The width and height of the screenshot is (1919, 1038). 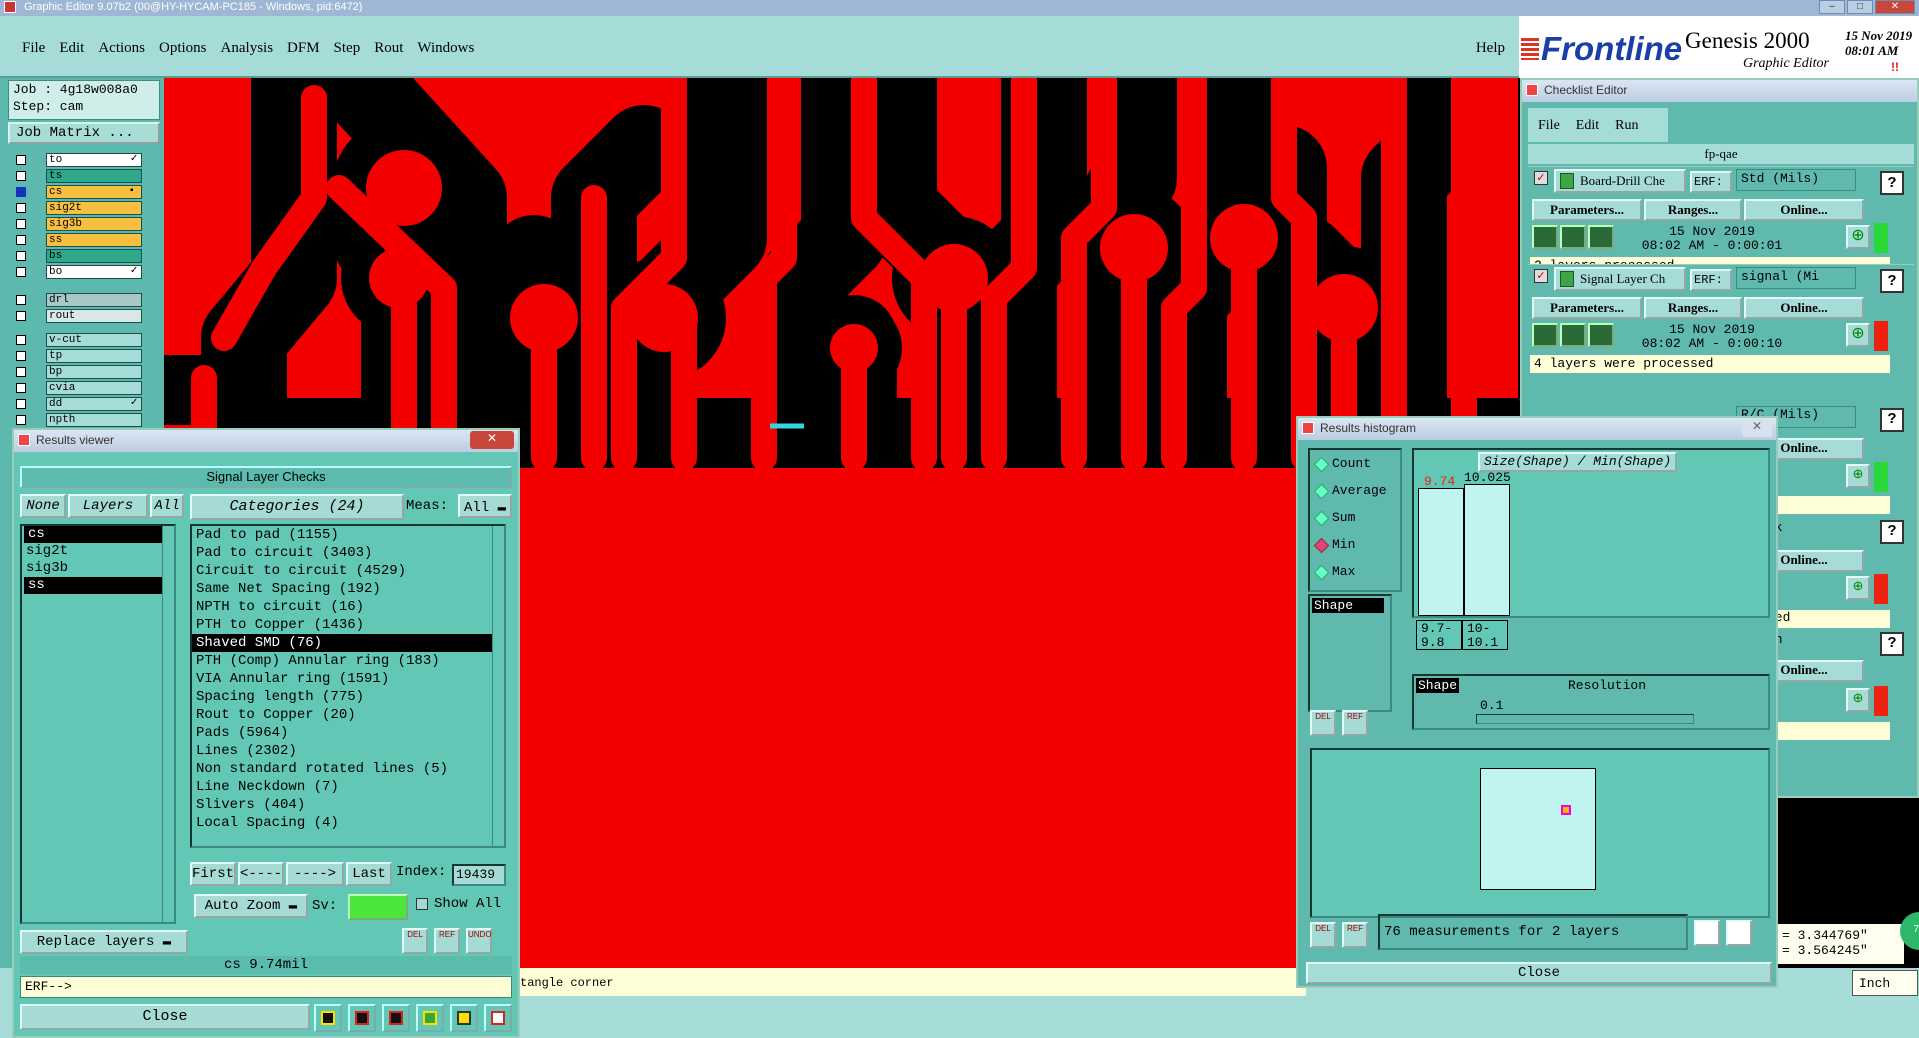 What do you see at coordinates (96, 585) in the screenshot?
I see `results-layer-item: ss` at bounding box center [96, 585].